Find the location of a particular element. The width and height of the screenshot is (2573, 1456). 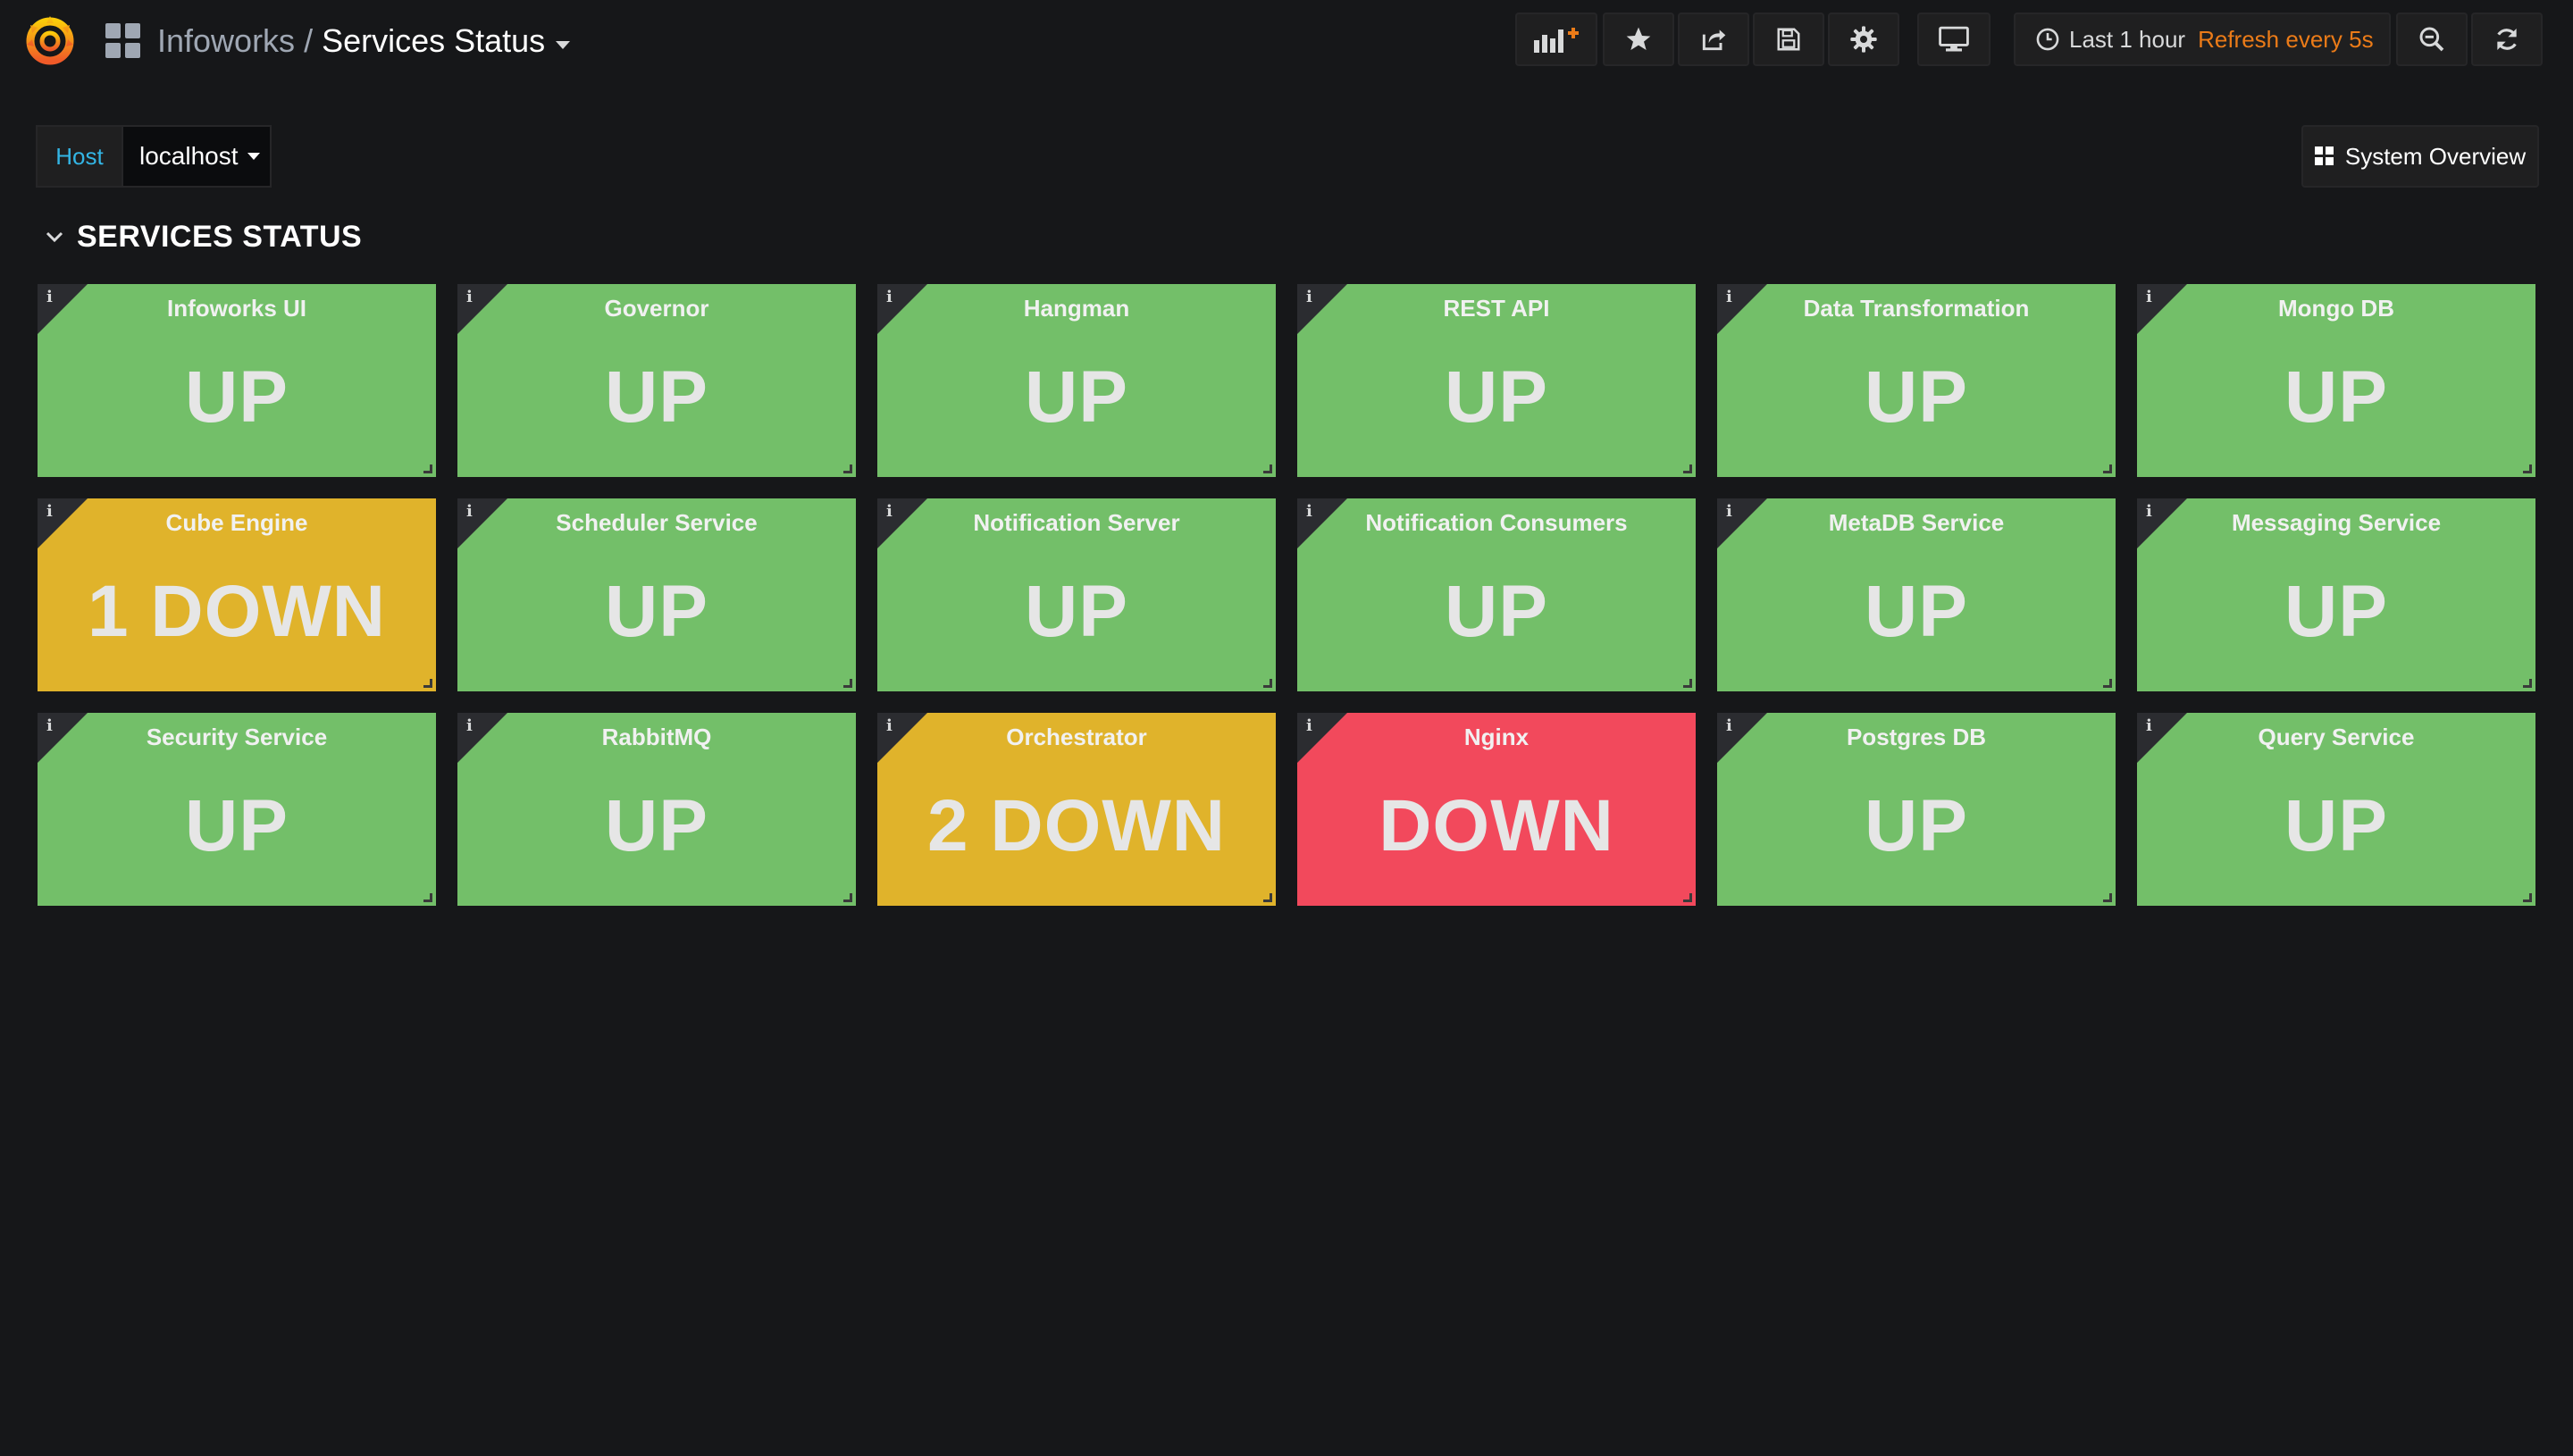

star-dashboard-button is located at coordinates (1638, 39).